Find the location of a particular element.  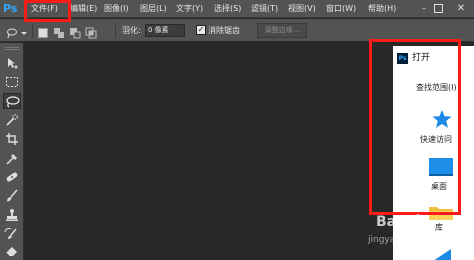

eraser-tool-icon is located at coordinates (12, 250).